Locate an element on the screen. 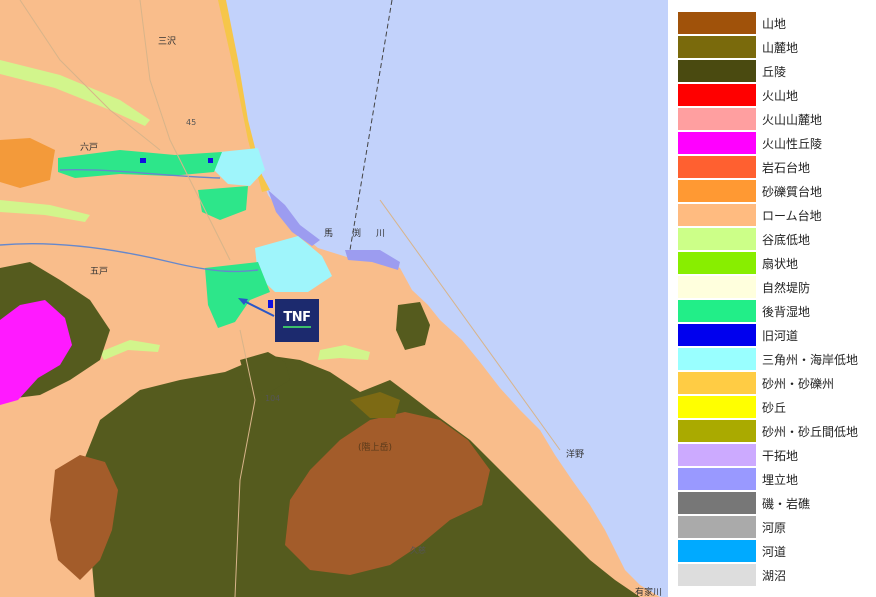  legend-label: 磯・岩礁 is located at coordinates (786, 504).